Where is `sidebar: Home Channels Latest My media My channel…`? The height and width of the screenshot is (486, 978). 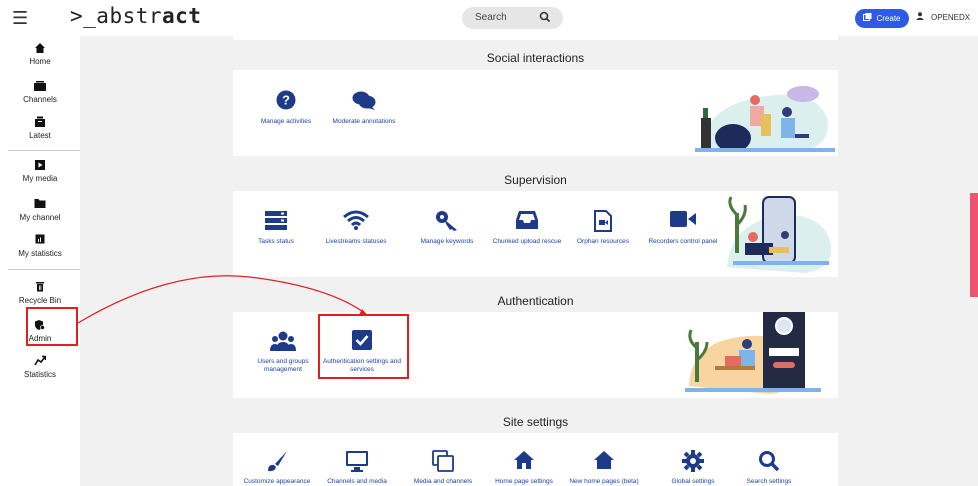 sidebar: Home Channels Latest My media My channel… is located at coordinates (40, 261).